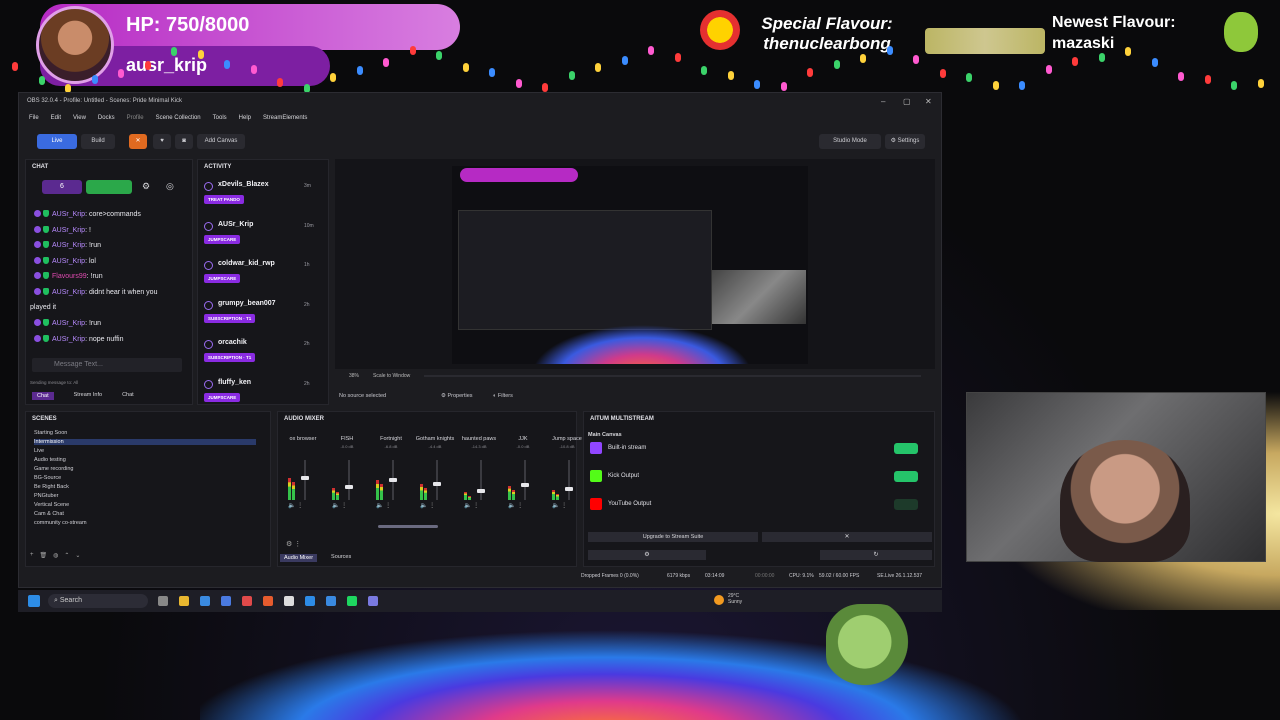 The width and height of the screenshot is (1280, 720). Describe the element at coordinates (847, 537) in the screenshot. I see `dismiss-icon: ✕` at that location.